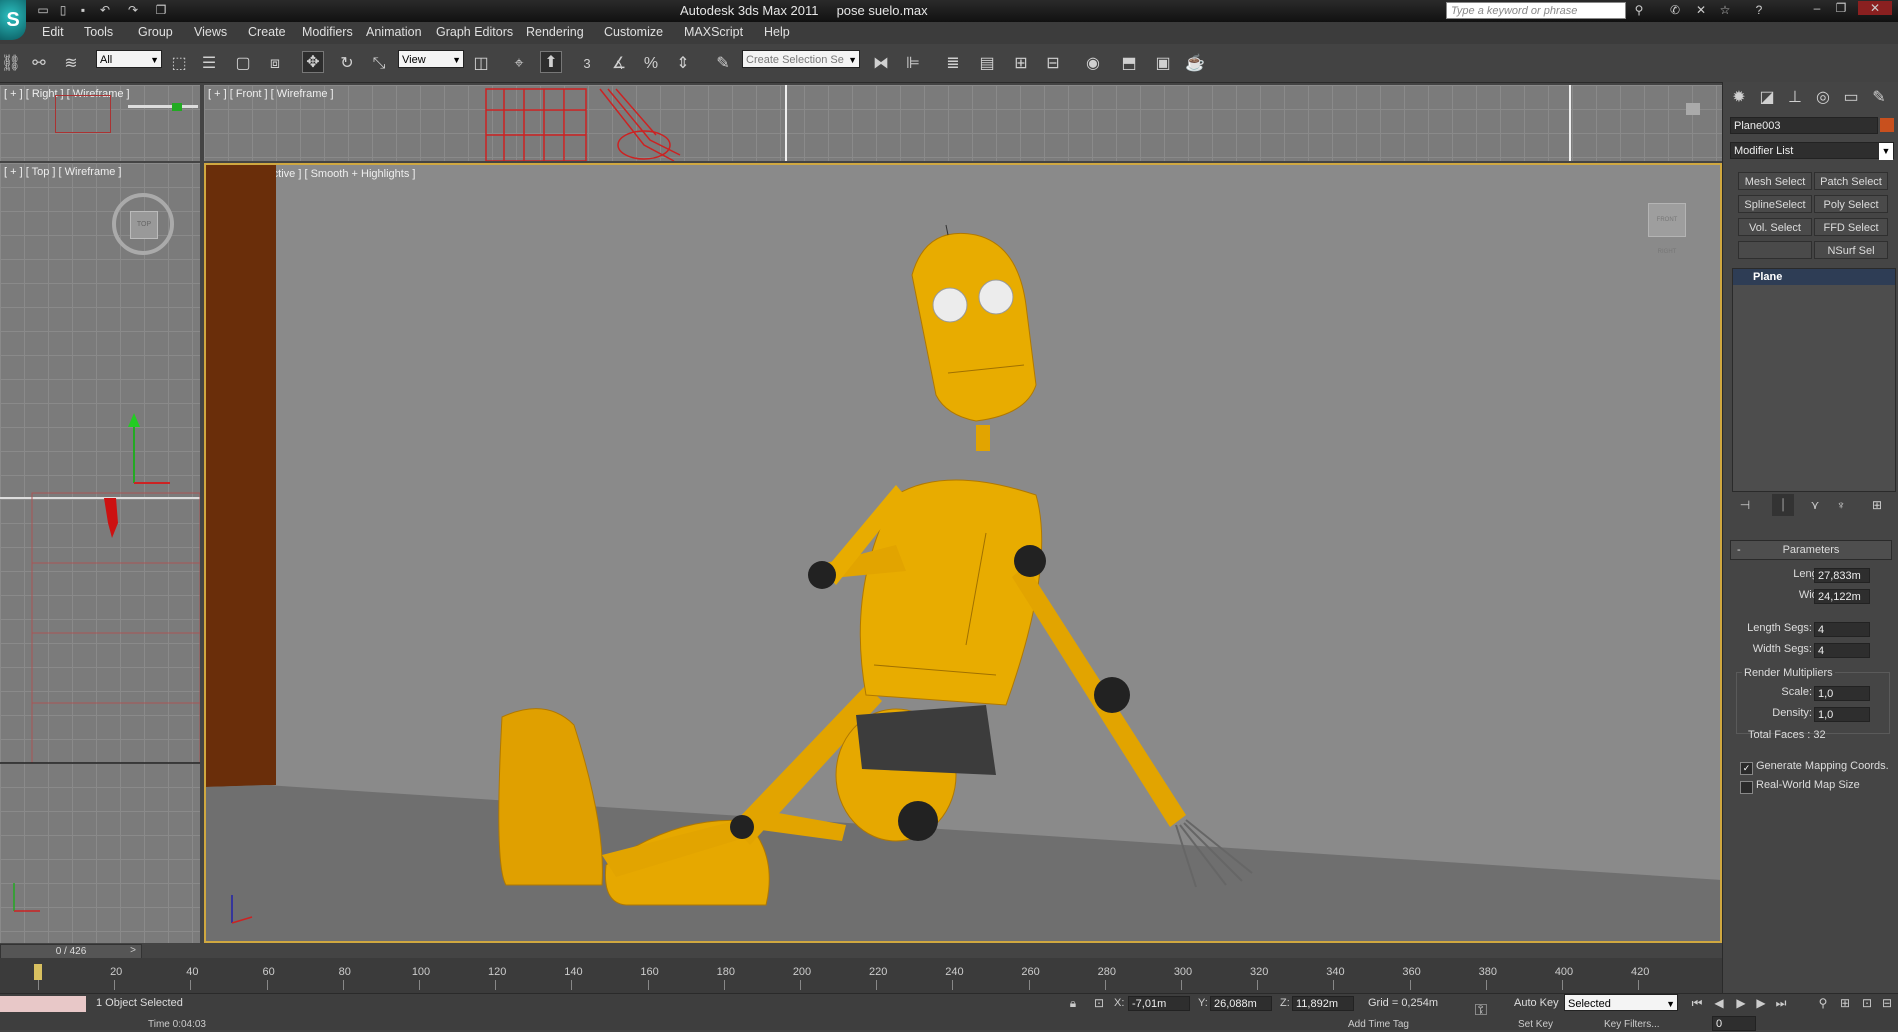 This screenshot has width=1898, height=1032. What do you see at coordinates (633, 32) in the screenshot?
I see `menu-customize: Customize` at bounding box center [633, 32].